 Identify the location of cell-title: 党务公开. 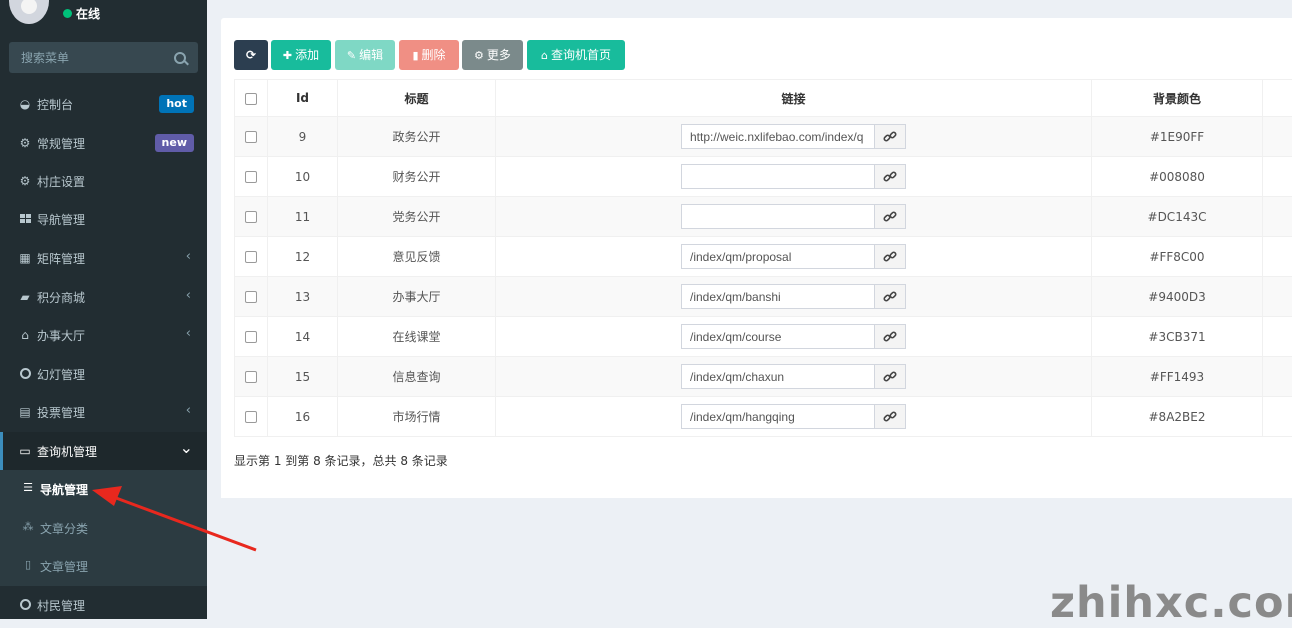
(417, 217).